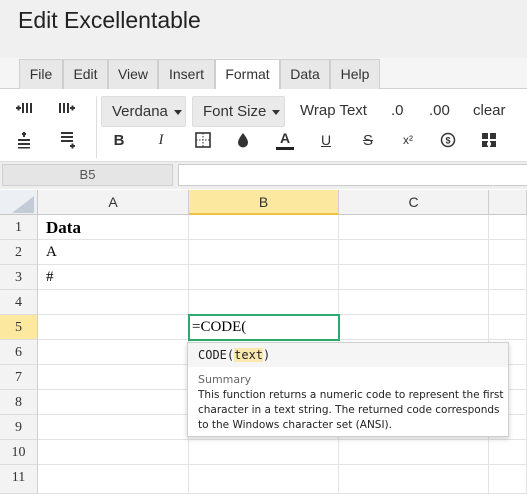  Describe the element at coordinates (119, 140) in the screenshot. I see `bold-button: B` at that location.